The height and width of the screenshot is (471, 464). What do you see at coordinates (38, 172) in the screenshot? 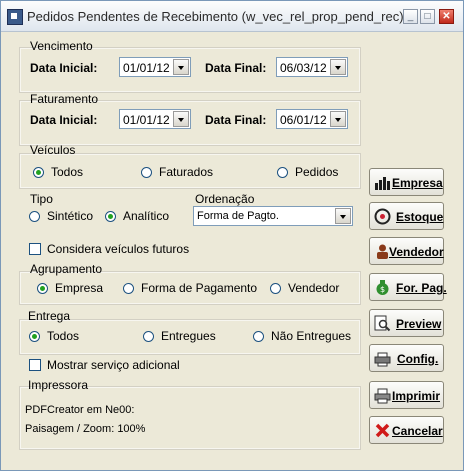
I see `veiculos-todos-radio` at bounding box center [38, 172].